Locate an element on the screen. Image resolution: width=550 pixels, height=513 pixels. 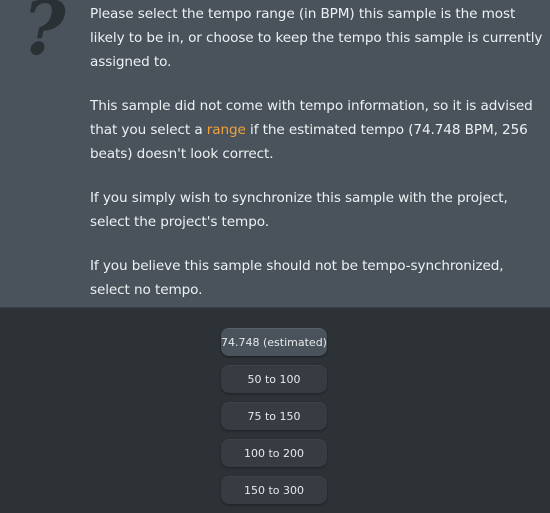
tempo-button-100-200: 100 to 200 is located at coordinates (274, 453).